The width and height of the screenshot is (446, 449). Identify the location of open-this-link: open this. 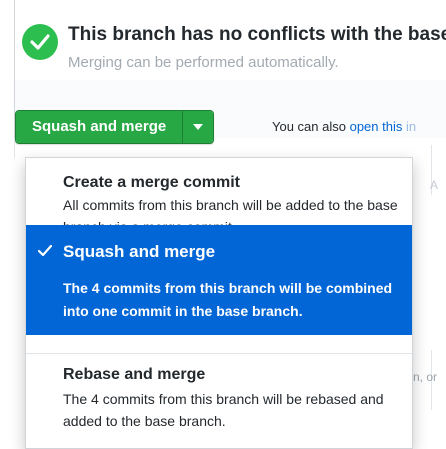
(376, 126).